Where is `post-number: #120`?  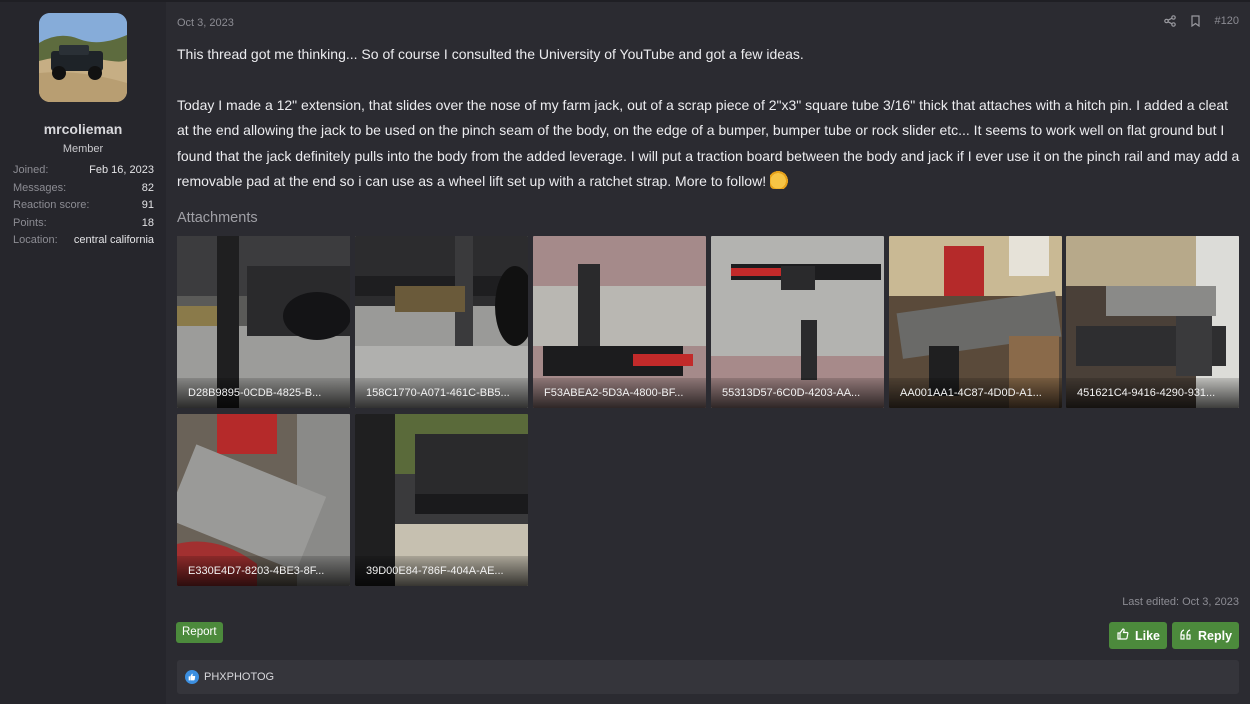
post-number: #120 is located at coordinates (1227, 21).